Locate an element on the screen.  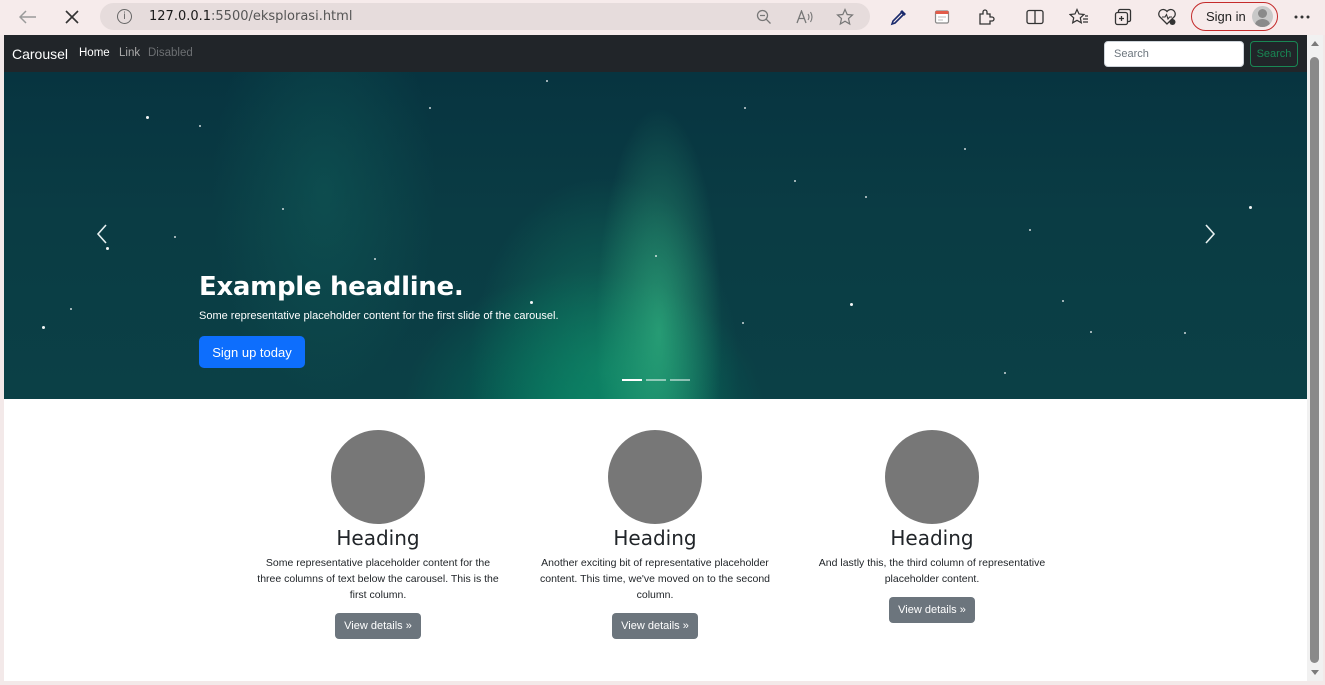
search-input is located at coordinates (1174, 54).